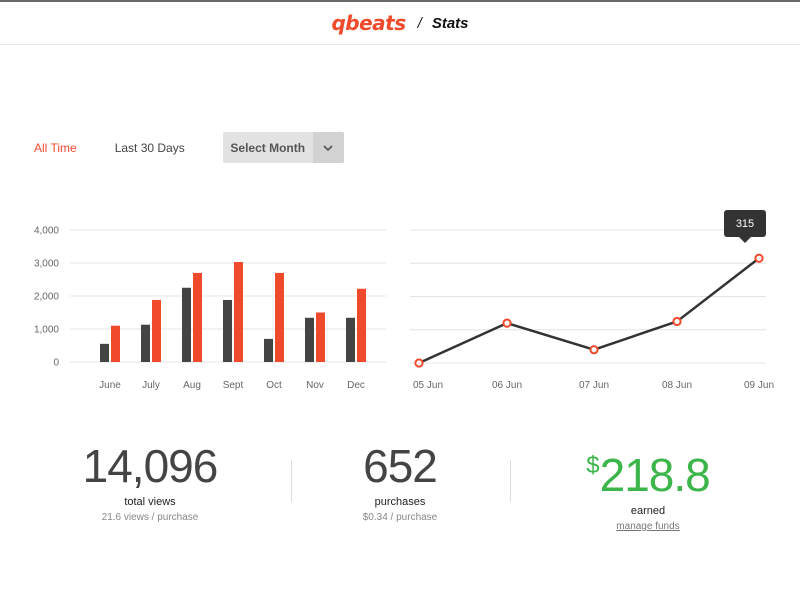  What do you see at coordinates (46, 231) in the screenshot?
I see `bar-chart-ytick-label: 4,000` at bounding box center [46, 231].